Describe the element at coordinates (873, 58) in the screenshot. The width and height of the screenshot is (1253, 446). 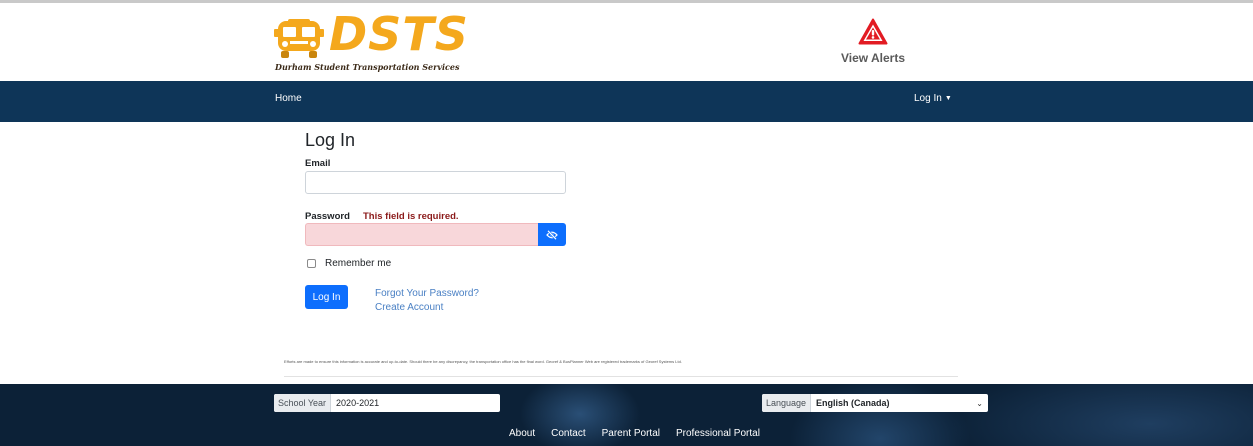
I see `view-alerts-label: View Alerts` at that location.